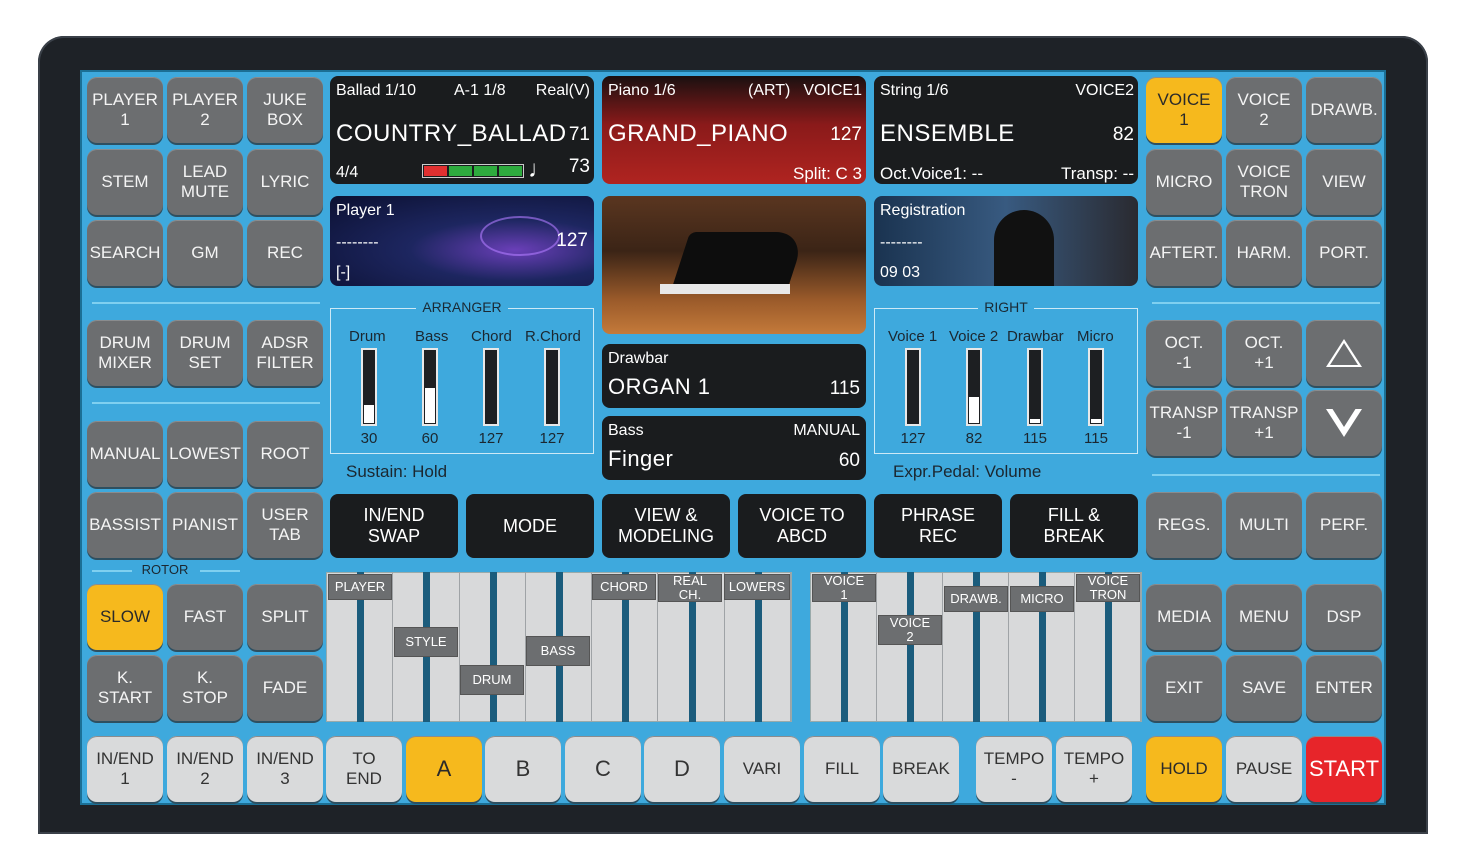 Image resolution: width=1466 pixels, height=854 pixels. I want to click on fill-button: FILL, so click(842, 769).